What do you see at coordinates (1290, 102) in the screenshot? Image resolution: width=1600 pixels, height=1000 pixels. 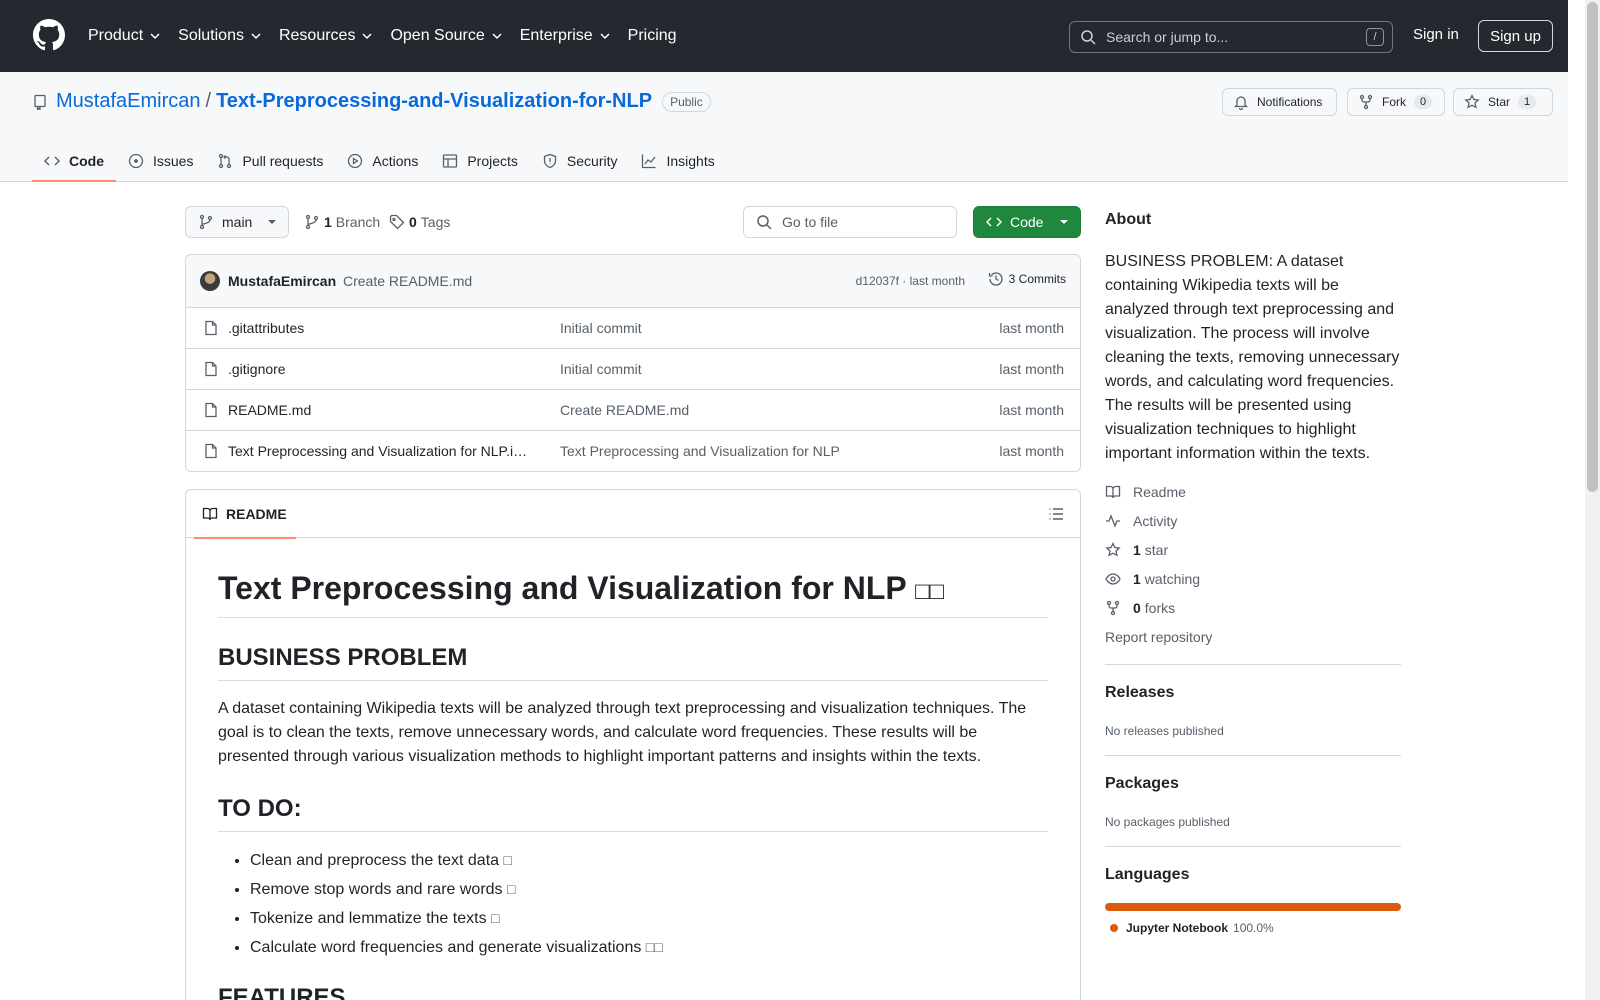 I see `notifications-label: Notifications` at bounding box center [1290, 102].